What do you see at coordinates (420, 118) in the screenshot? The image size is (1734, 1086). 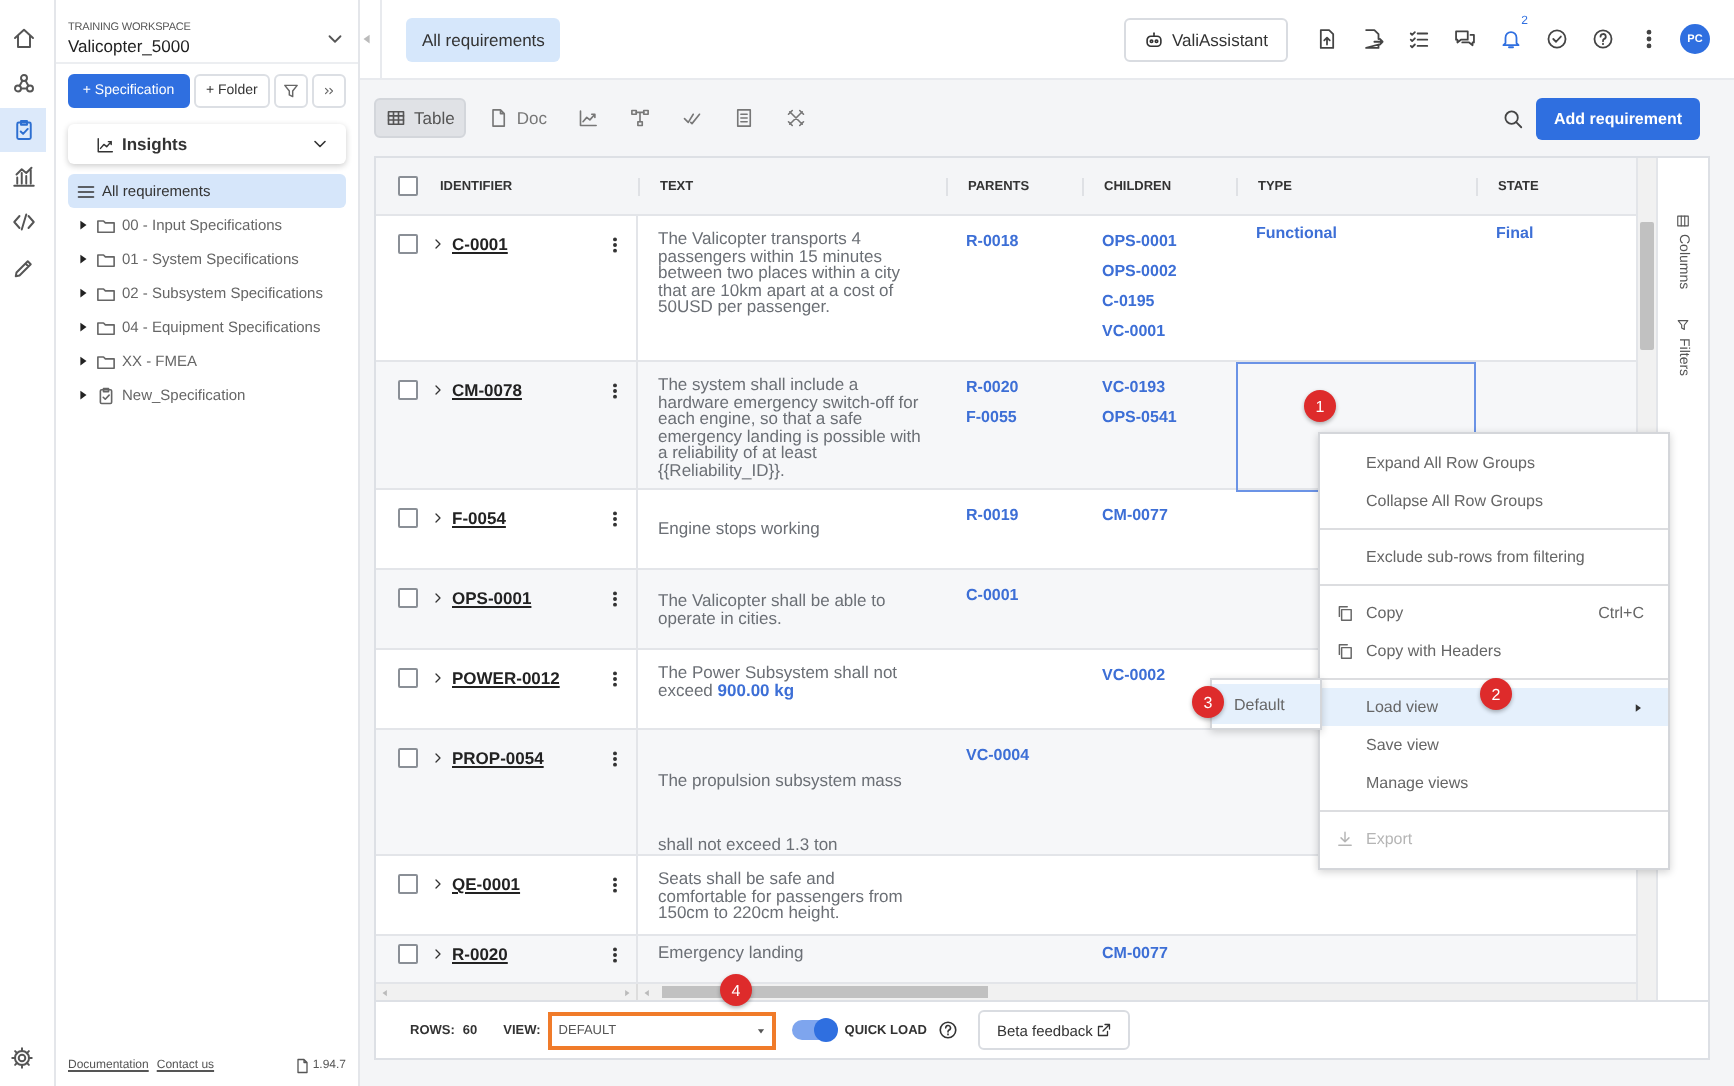 I see `table-view-tab: Table` at bounding box center [420, 118].